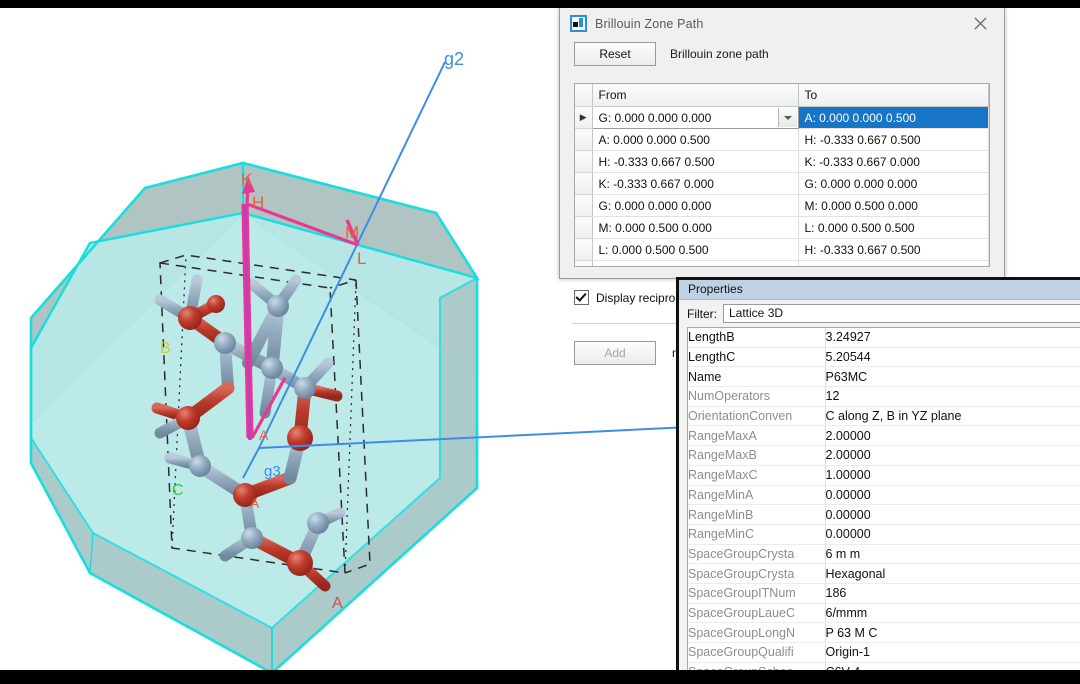 The width and height of the screenshot is (1080, 684). I want to click on property-row: SpaceGroupCrysta Hexagonal, so click(884, 573).